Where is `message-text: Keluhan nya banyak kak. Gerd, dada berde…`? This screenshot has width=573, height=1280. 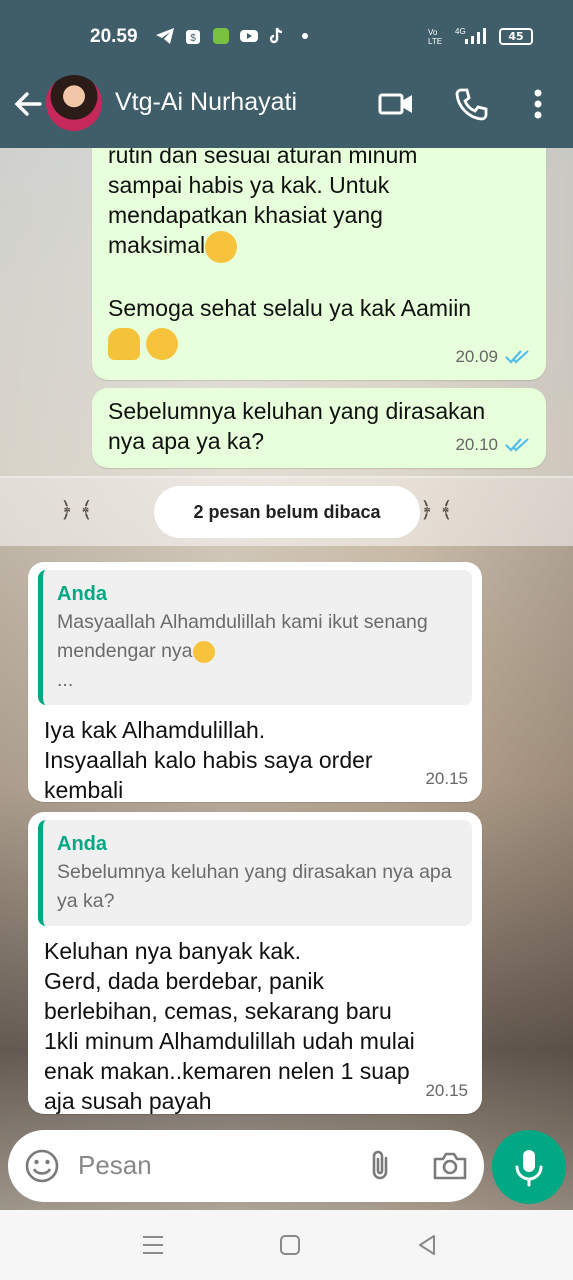 message-text: Keluhan nya banyak kak. Gerd, dada berde… is located at coordinates (229, 1026).